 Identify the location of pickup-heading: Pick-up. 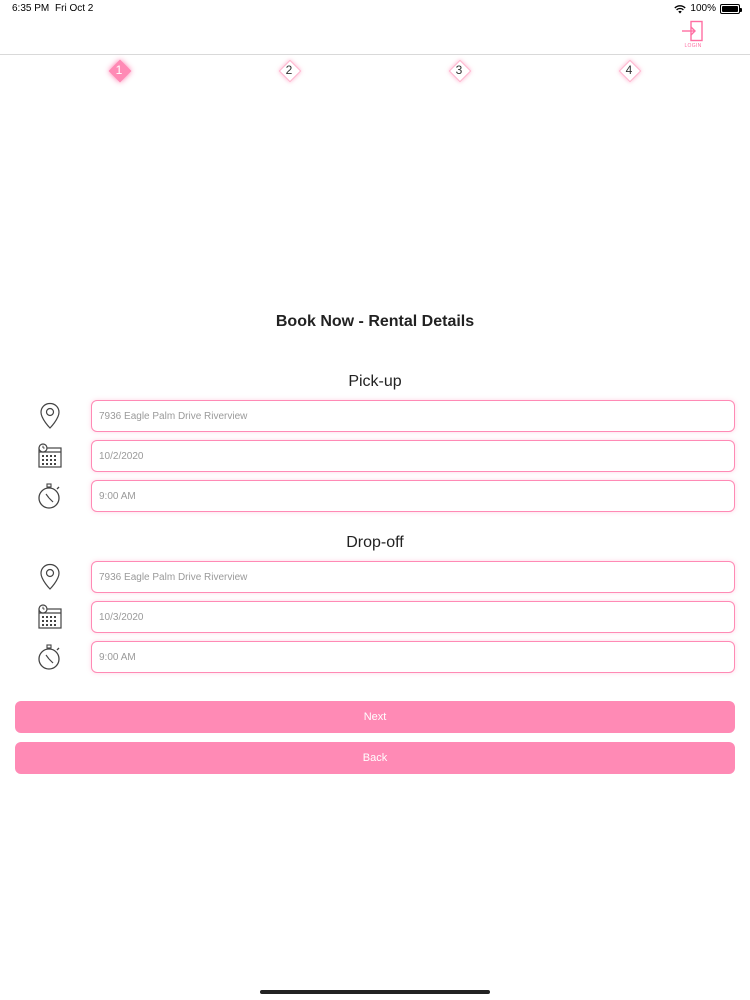
(375, 381).